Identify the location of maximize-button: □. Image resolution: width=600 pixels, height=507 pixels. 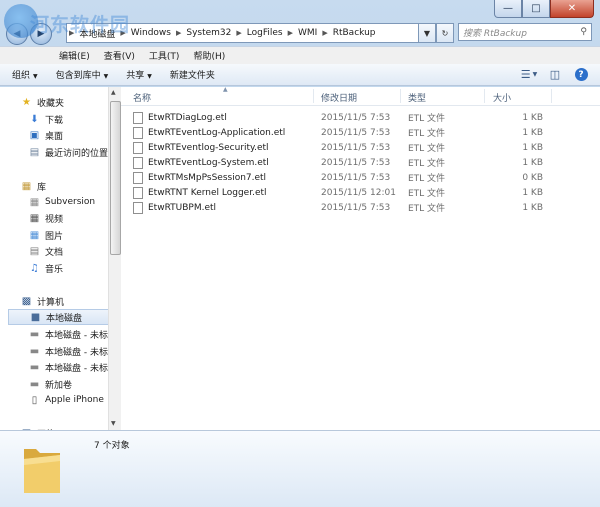
(536, 9).